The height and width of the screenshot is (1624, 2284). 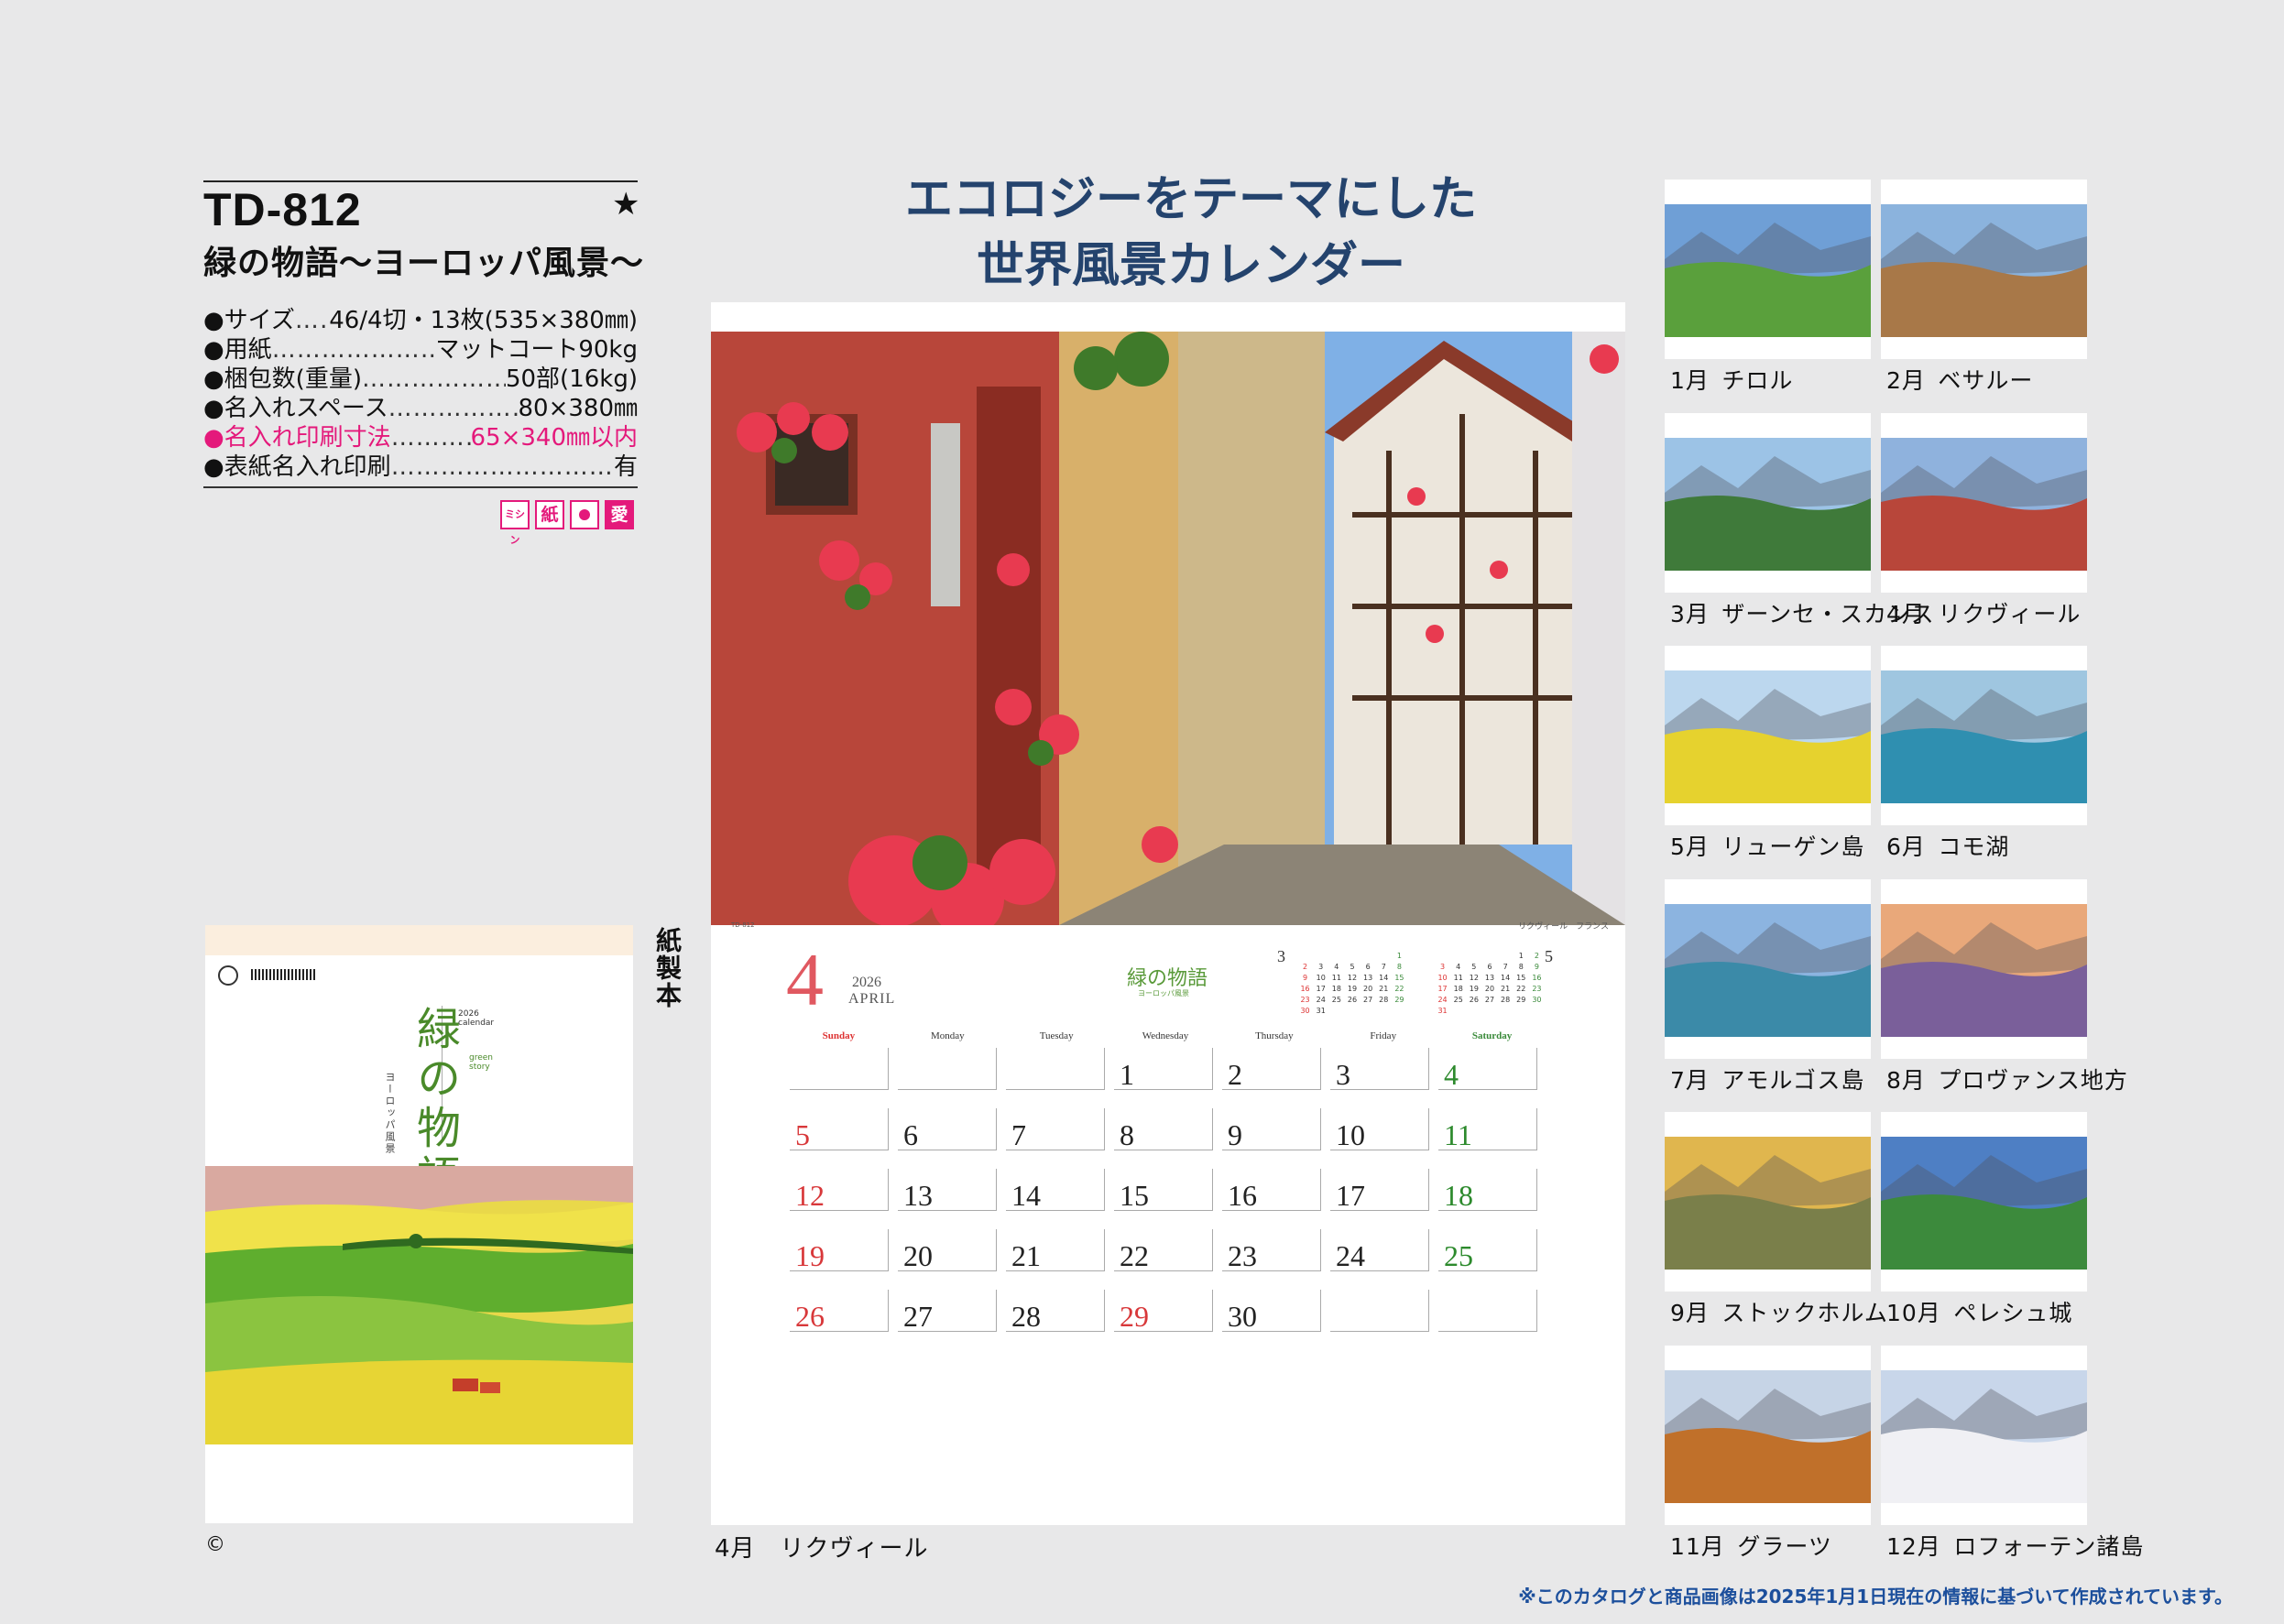 I want to click on calendar-day-cell: 7, so click(x=1059, y=1138).